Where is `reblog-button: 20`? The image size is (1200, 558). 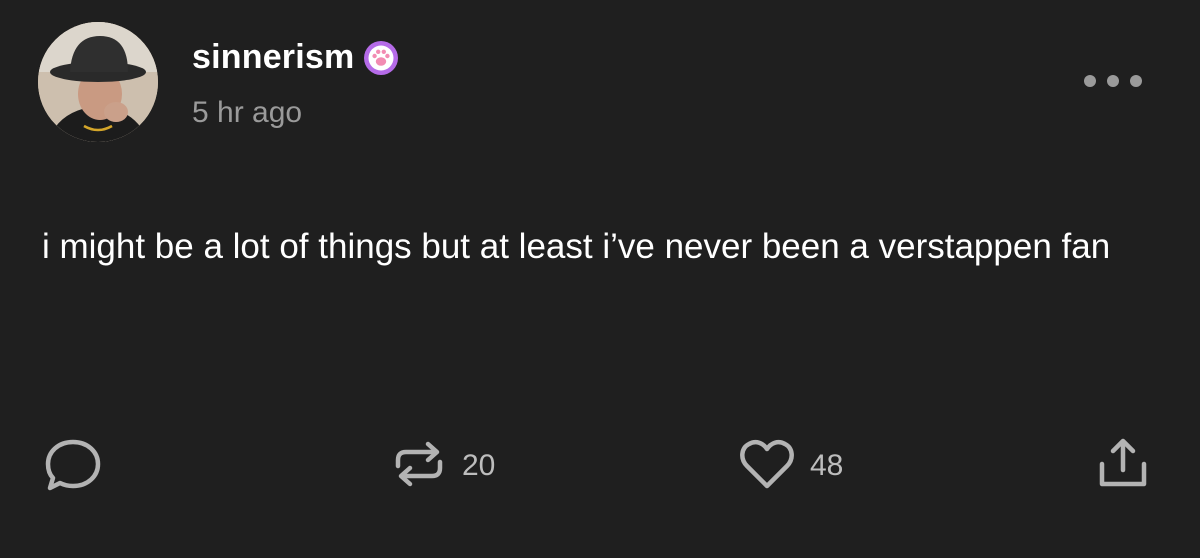
reblog-button: 20 is located at coordinates (441, 466).